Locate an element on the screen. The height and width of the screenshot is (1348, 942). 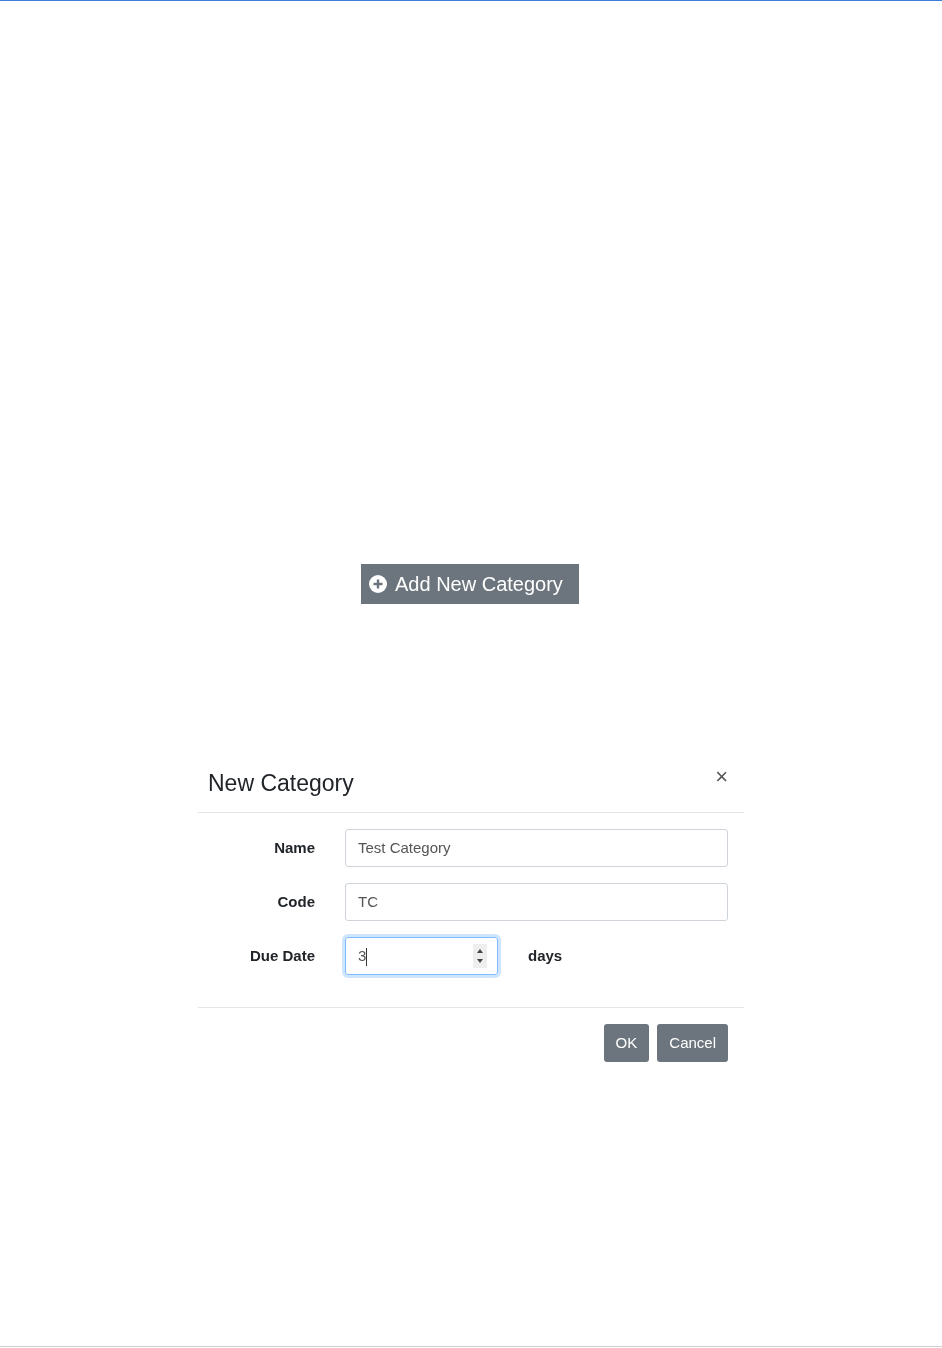
number-field: 3 is located at coordinates (421, 956).